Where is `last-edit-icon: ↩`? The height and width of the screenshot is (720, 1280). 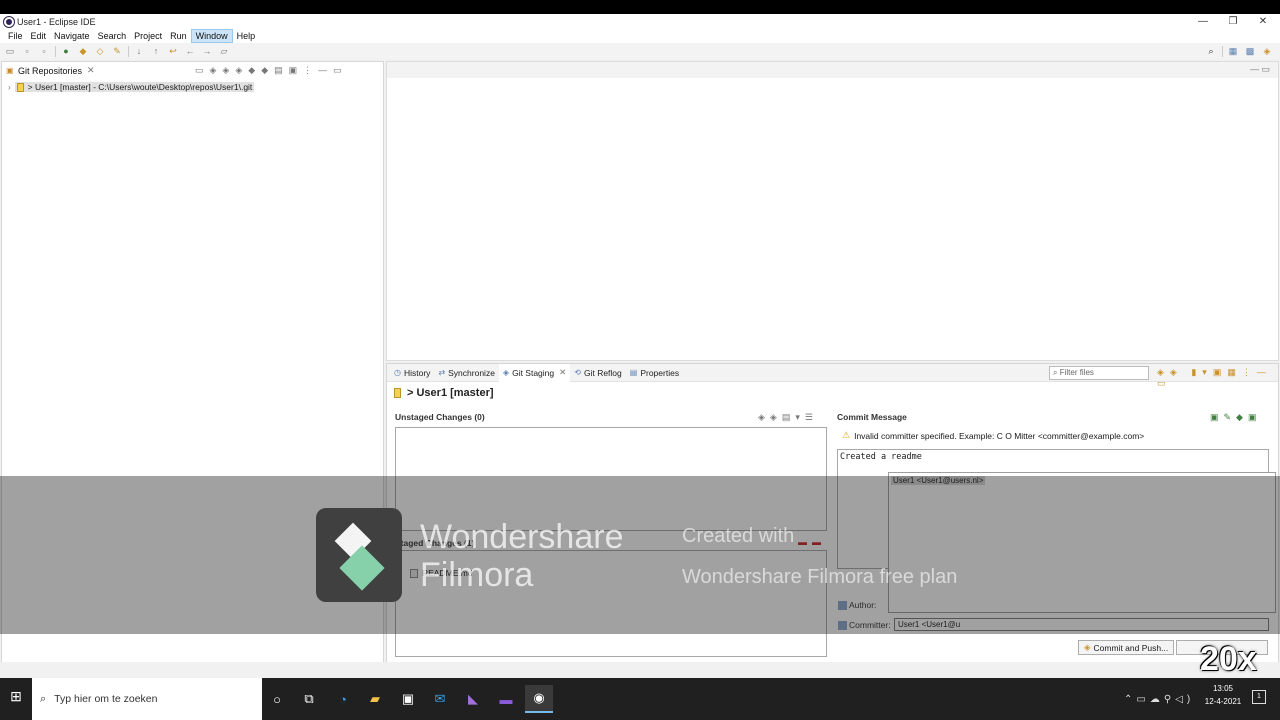
last-edit-icon: ↩ is located at coordinates (173, 51).